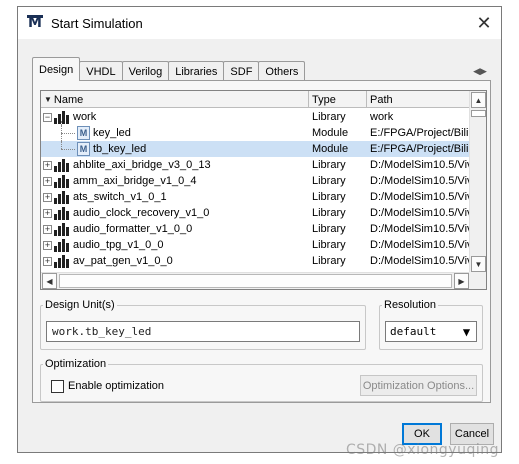 The height and width of the screenshot is (464, 519). I want to click on horizontal-scroll-thumb, so click(255, 281).